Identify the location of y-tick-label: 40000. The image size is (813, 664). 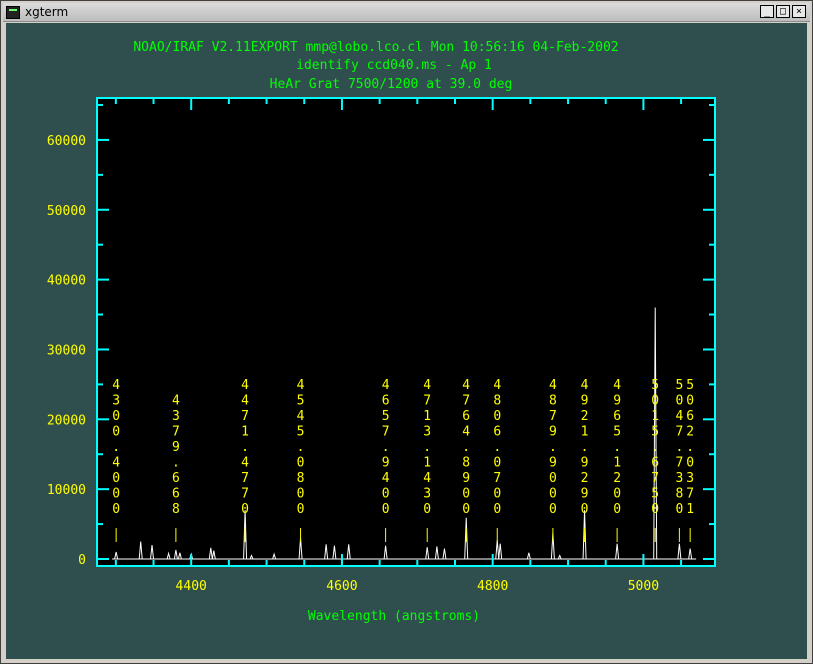
(66, 281).